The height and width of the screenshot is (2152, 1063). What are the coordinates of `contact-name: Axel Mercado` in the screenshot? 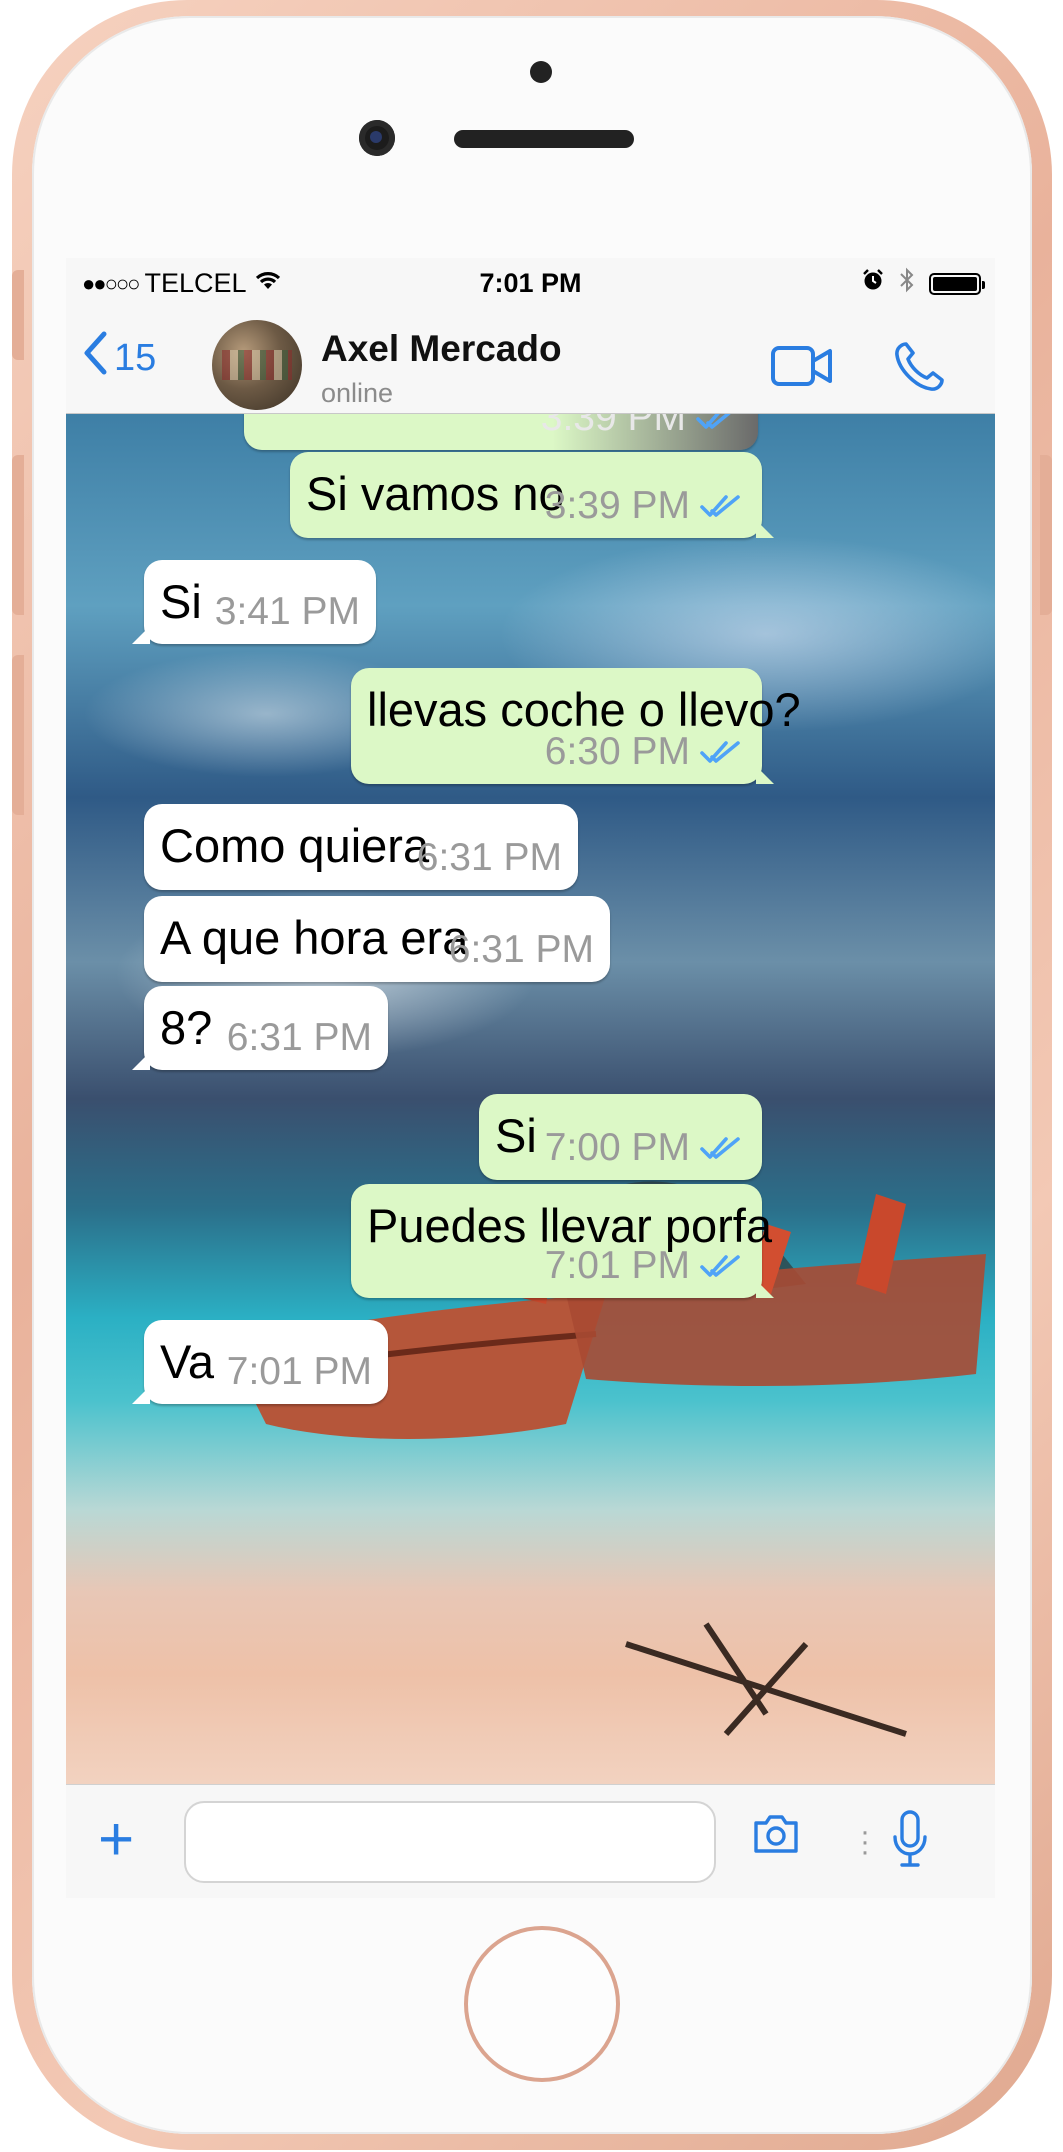 It's located at (441, 349).